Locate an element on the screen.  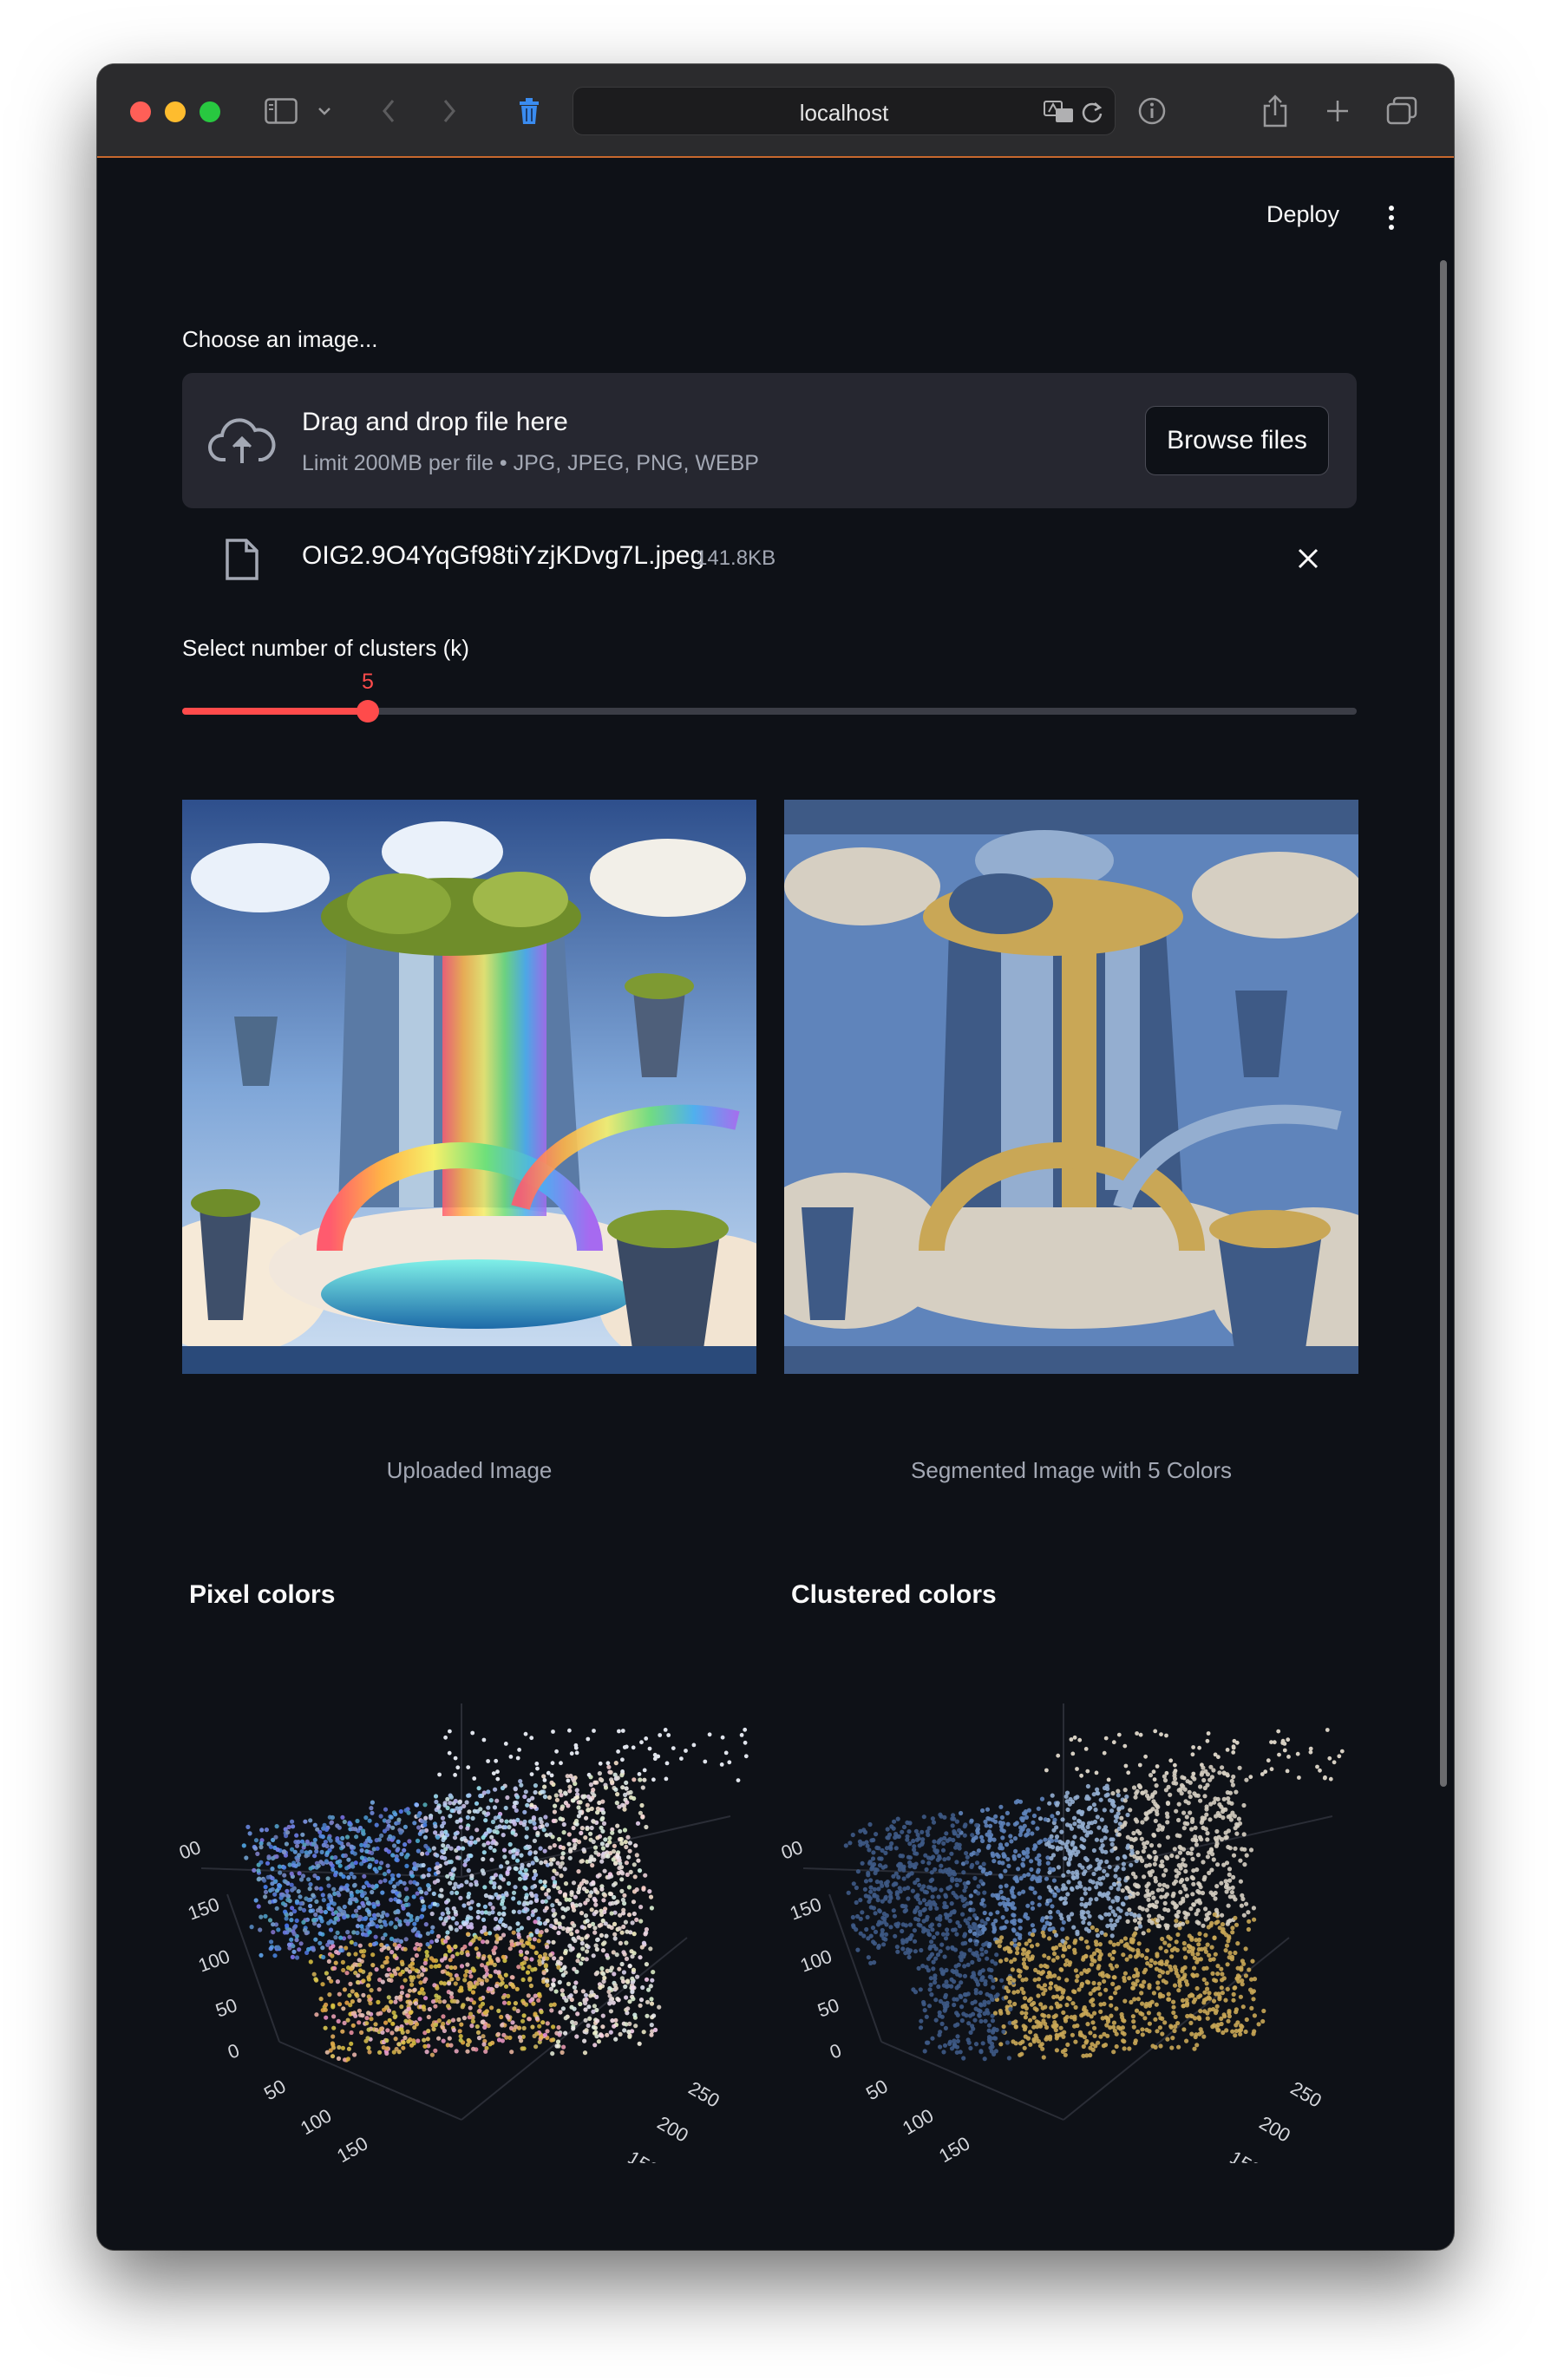
new-tab-icon is located at coordinates (1337, 111).